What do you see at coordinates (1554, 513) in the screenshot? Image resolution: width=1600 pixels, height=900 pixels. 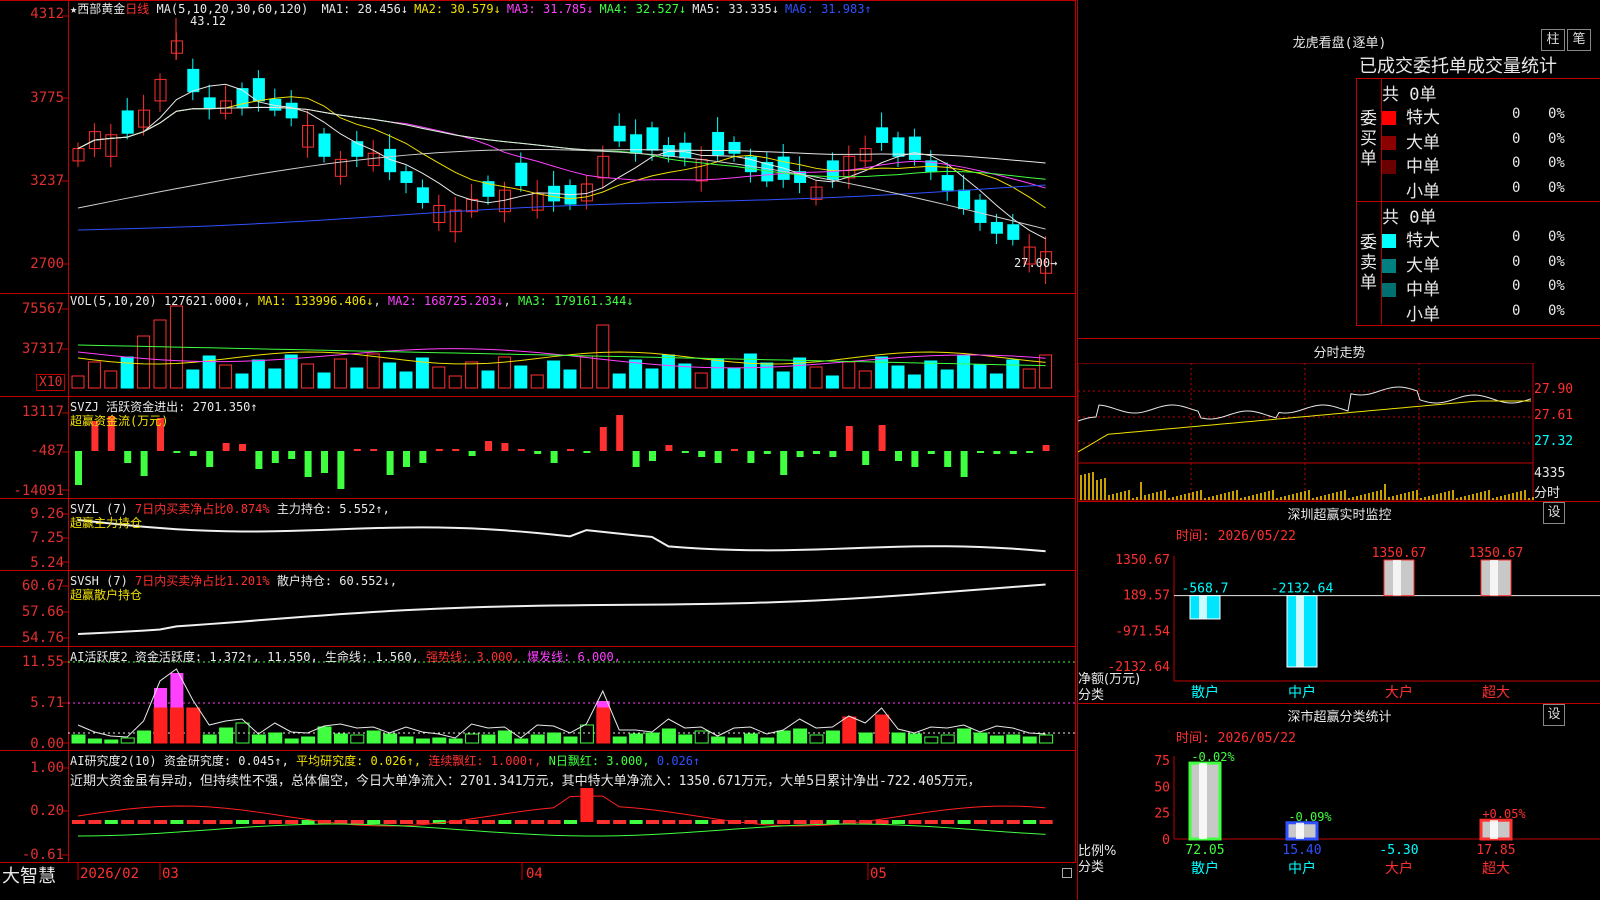 I see `sz-monitor-settings-button: 设` at bounding box center [1554, 513].